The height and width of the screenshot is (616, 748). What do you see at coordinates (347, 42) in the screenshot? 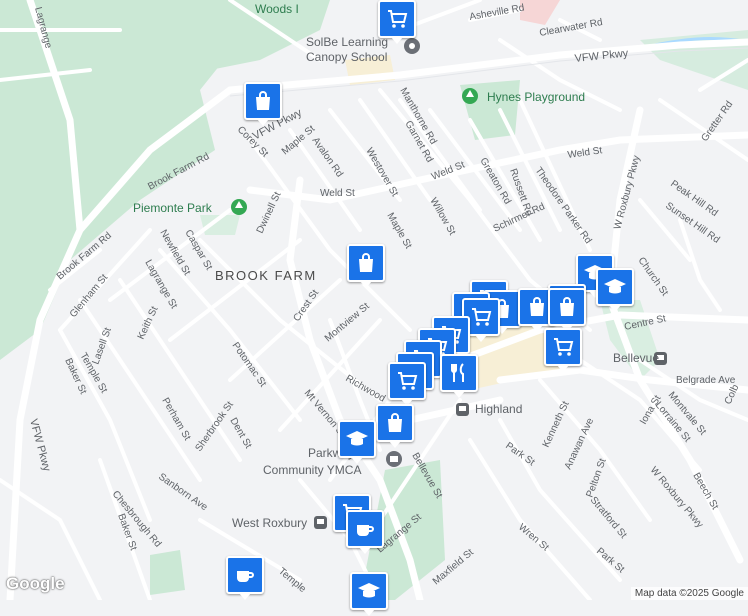
I see `label-solbe: SolBe Learning` at bounding box center [347, 42].